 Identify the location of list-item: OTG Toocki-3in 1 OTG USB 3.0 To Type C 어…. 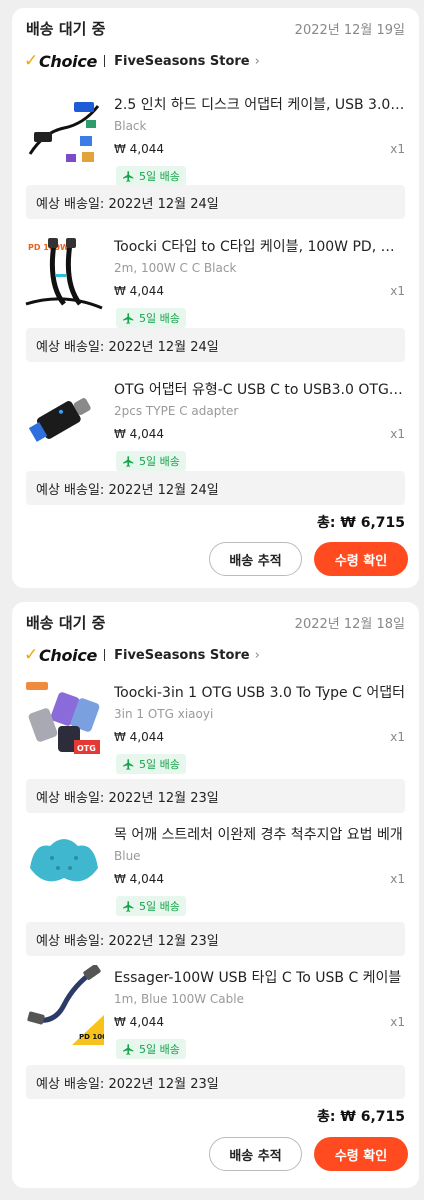
(215, 727).